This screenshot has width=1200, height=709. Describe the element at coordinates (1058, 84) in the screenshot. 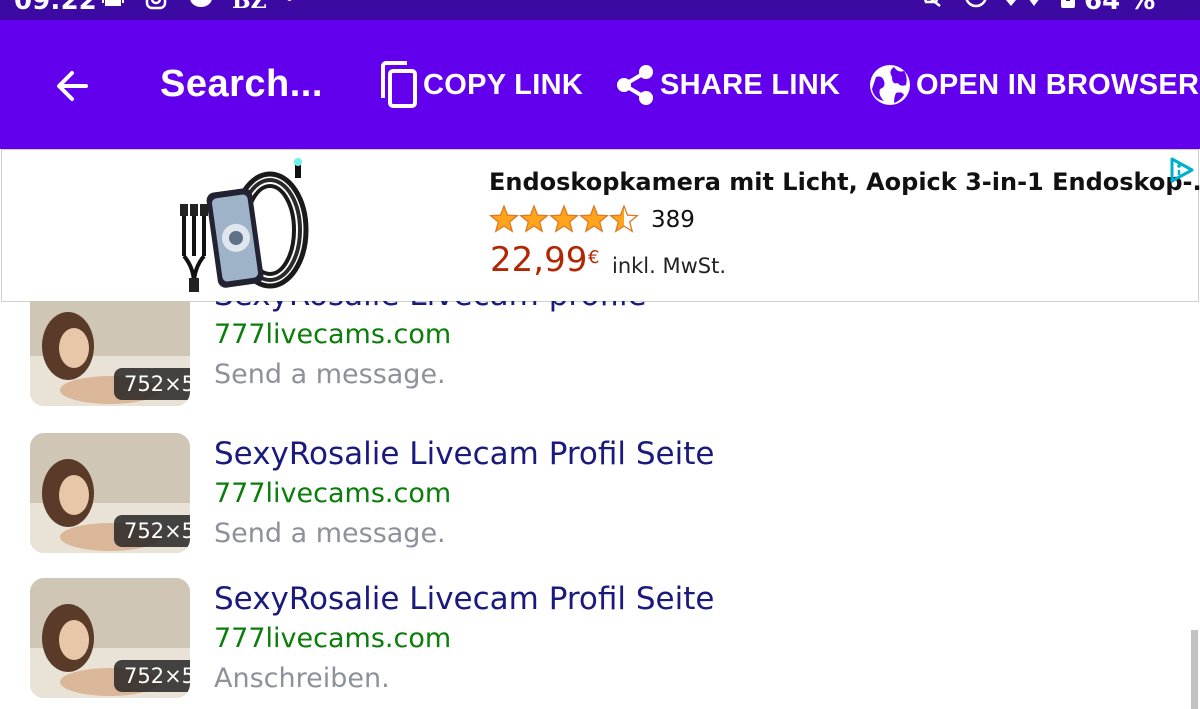

I see `open-in-browser-label: OPEN IN BROWSER` at that location.